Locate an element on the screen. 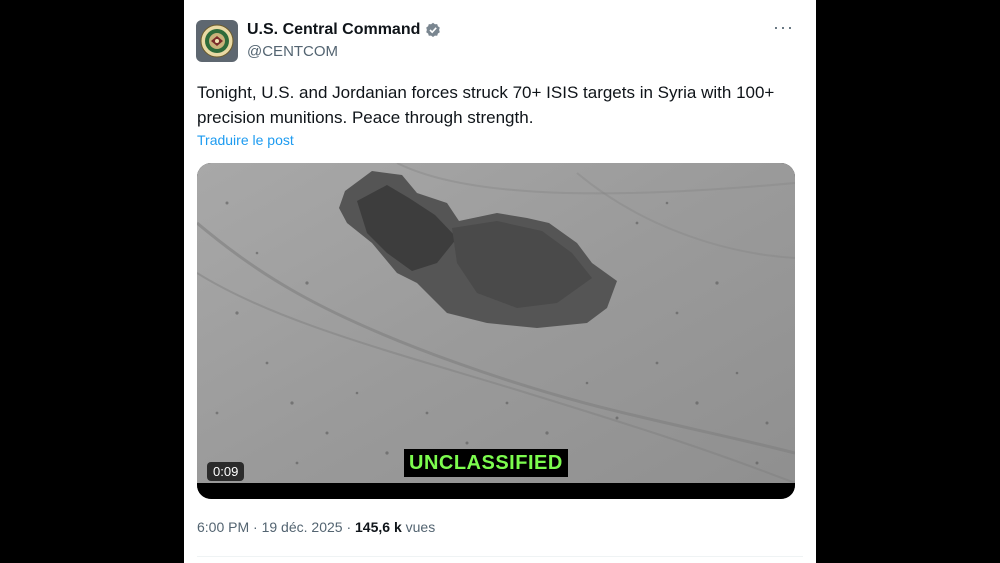  divider is located at coordinates (500, 556).